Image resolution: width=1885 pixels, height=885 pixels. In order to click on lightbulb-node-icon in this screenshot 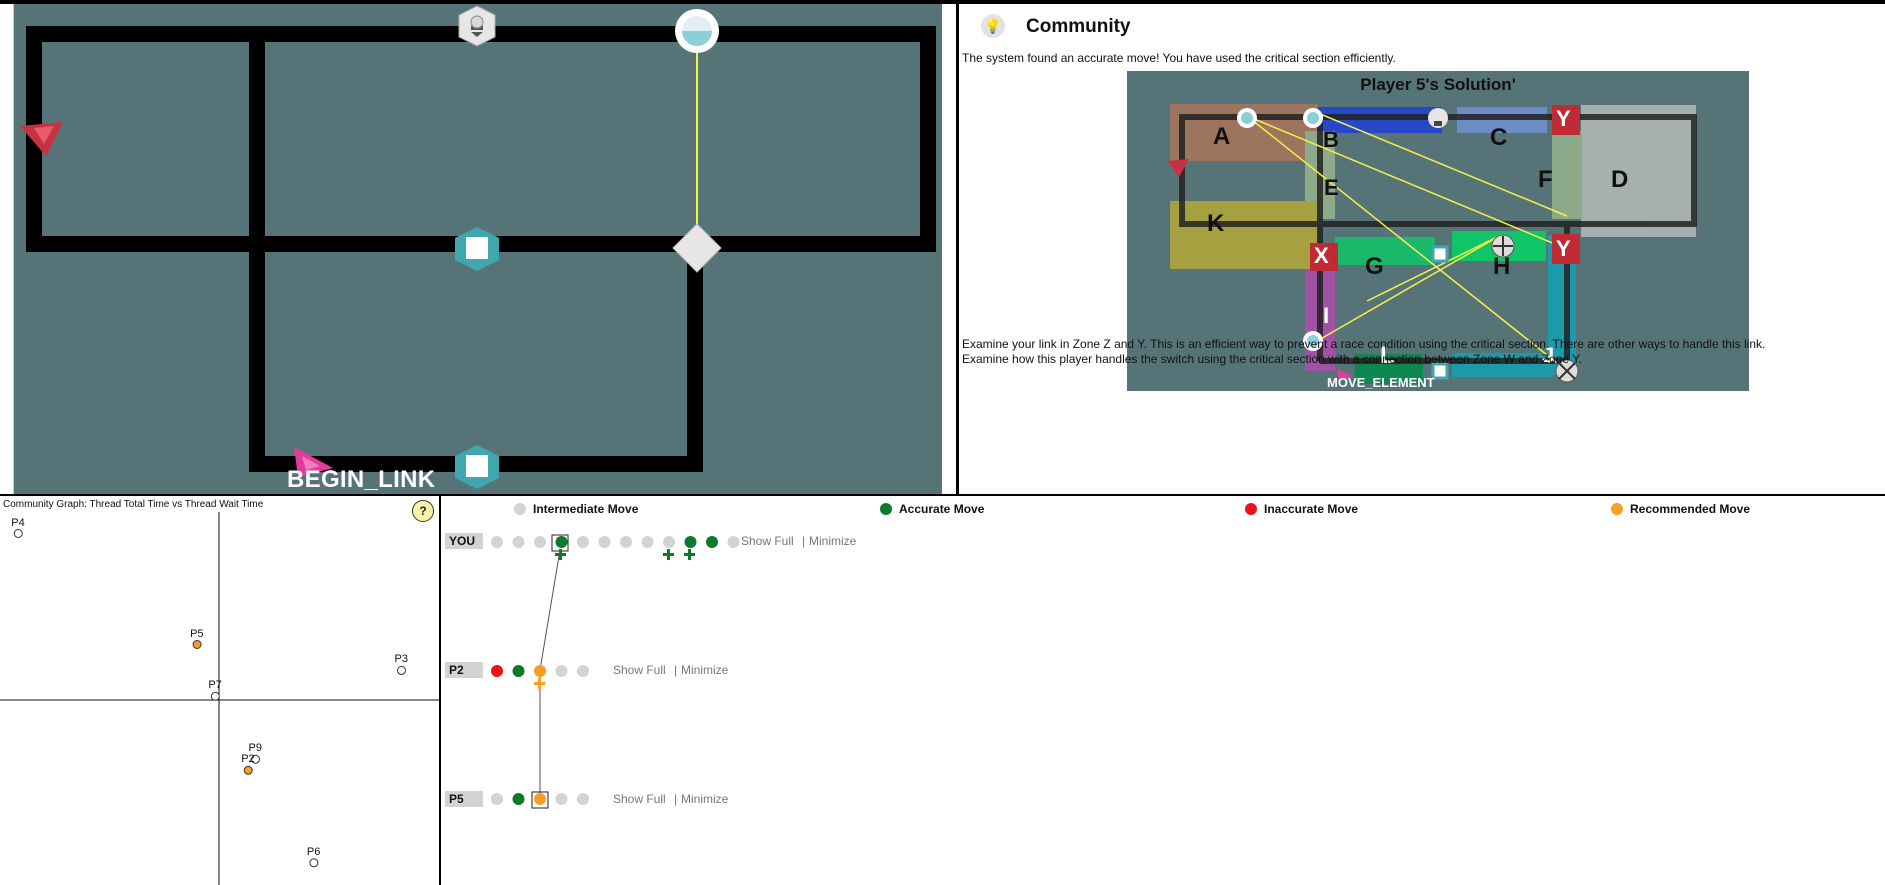, I will do `click(477, 26)`.